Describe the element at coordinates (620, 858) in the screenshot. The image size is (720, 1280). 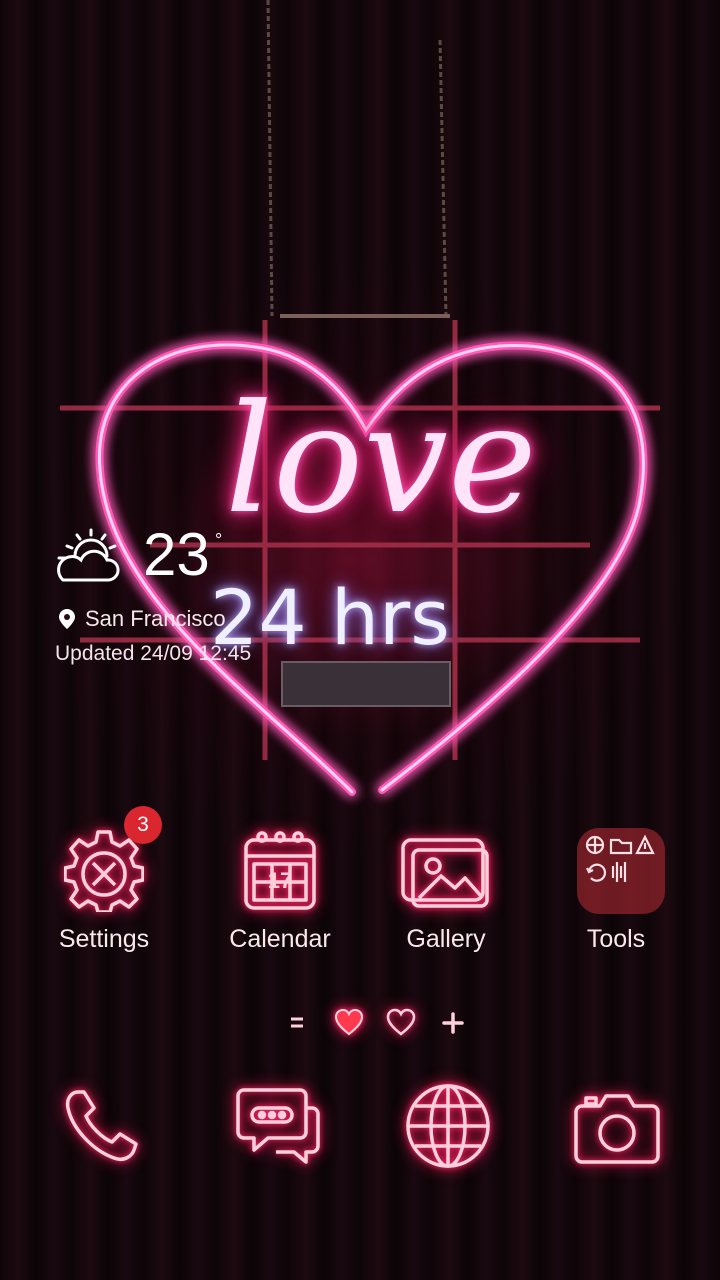
I see `folder-preview-icons` at that location.